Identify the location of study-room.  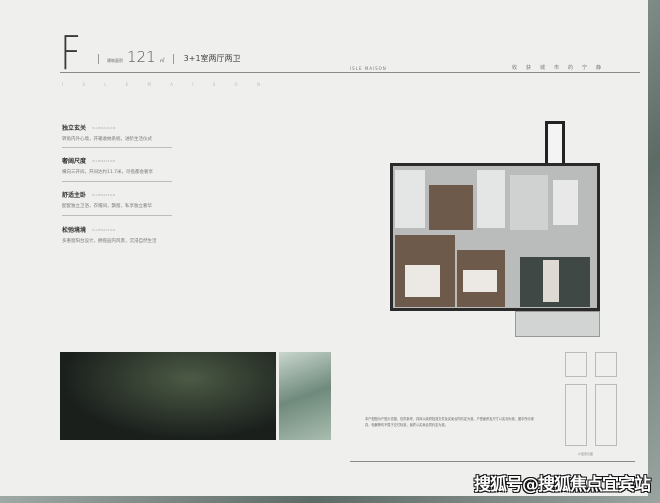
(451, 207).